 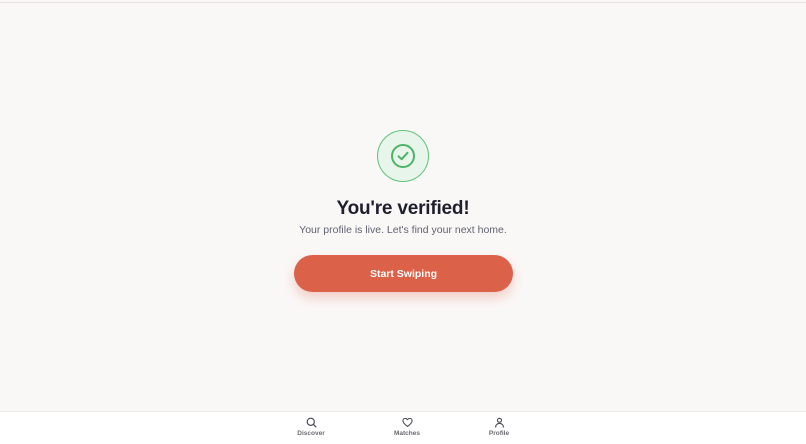 I want to click on verified-badge, so click(x=403, y=156).